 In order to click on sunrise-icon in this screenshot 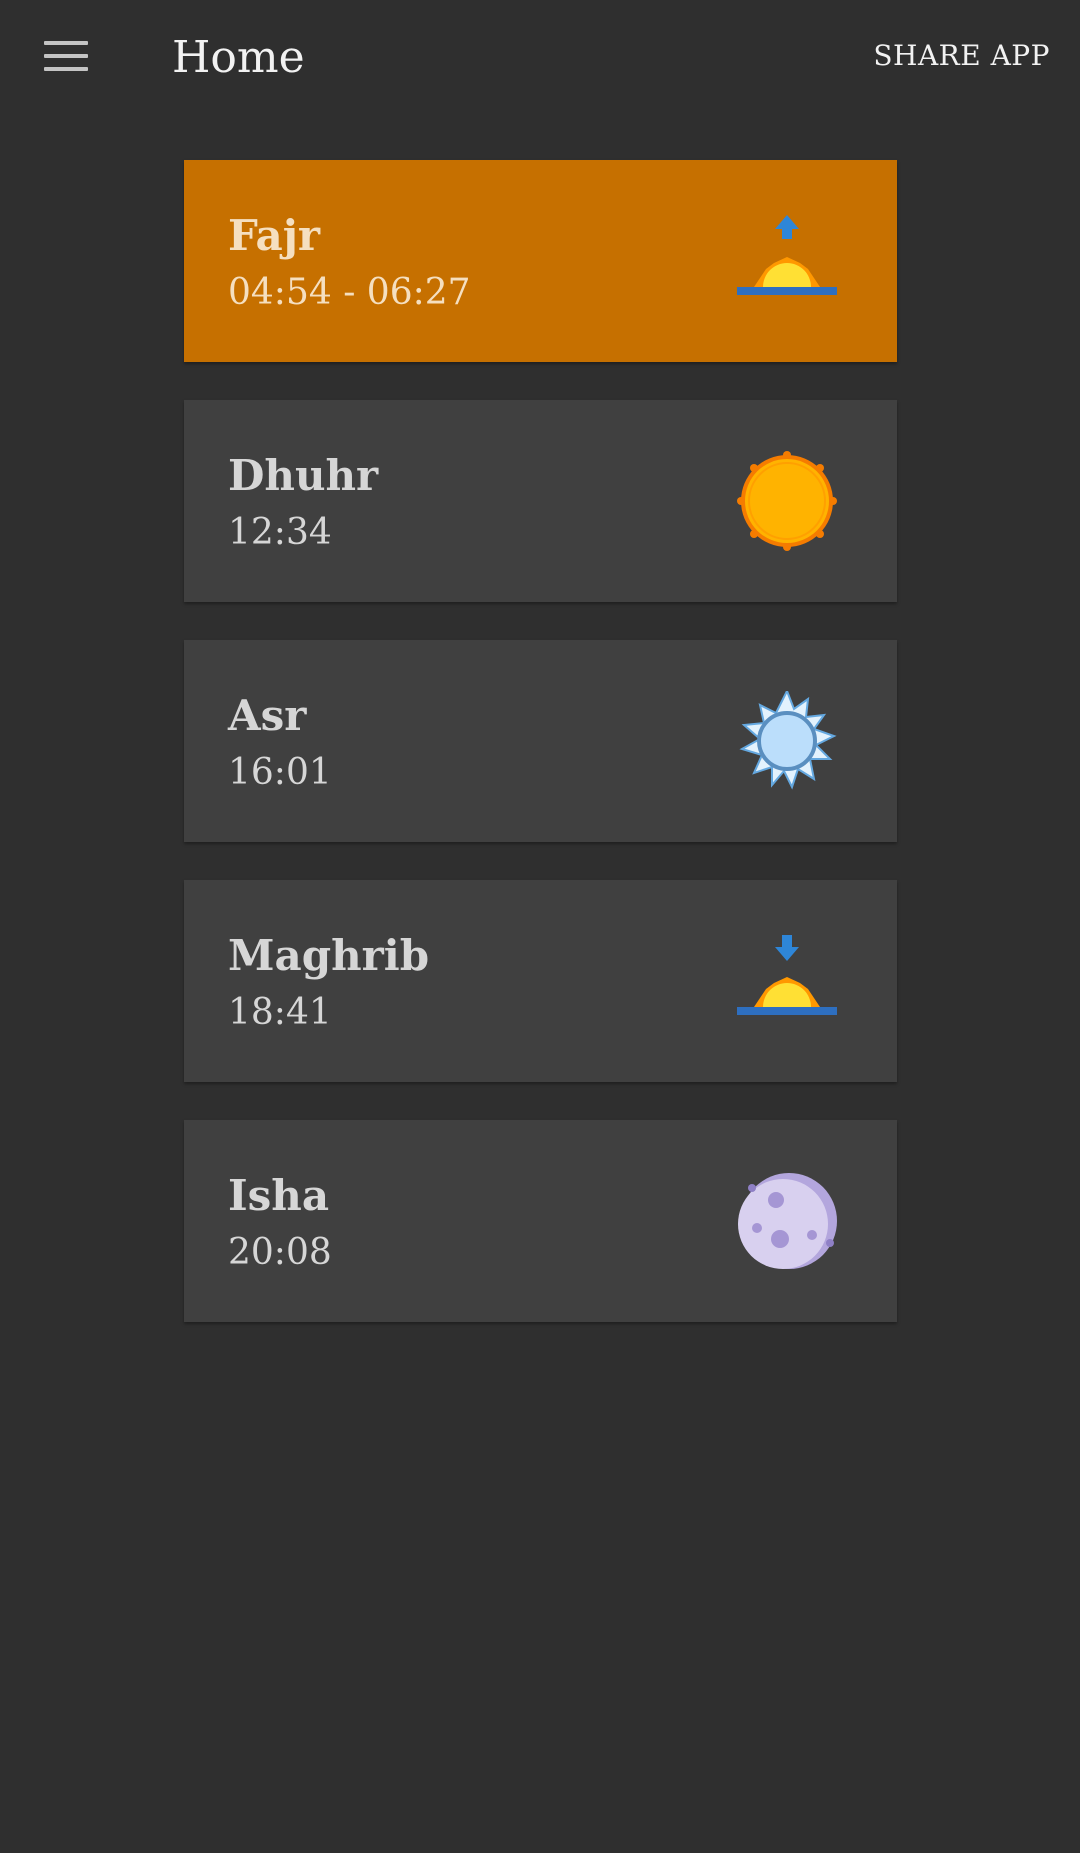, I will do `click(787, 261)`.